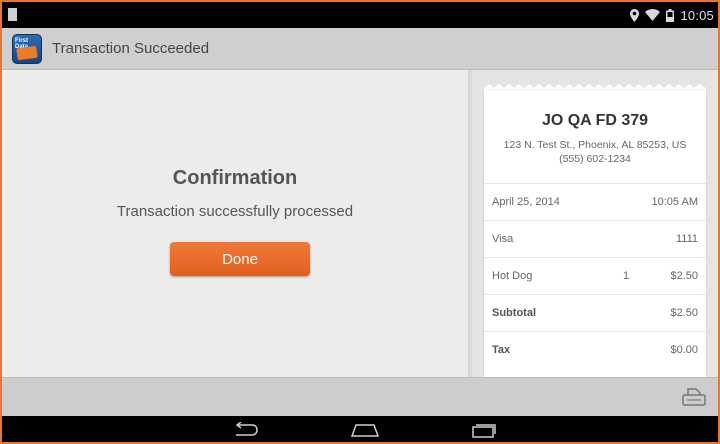 This screenshot has height=444, width=720. I want to click on notification-icon, so click(12, 14).